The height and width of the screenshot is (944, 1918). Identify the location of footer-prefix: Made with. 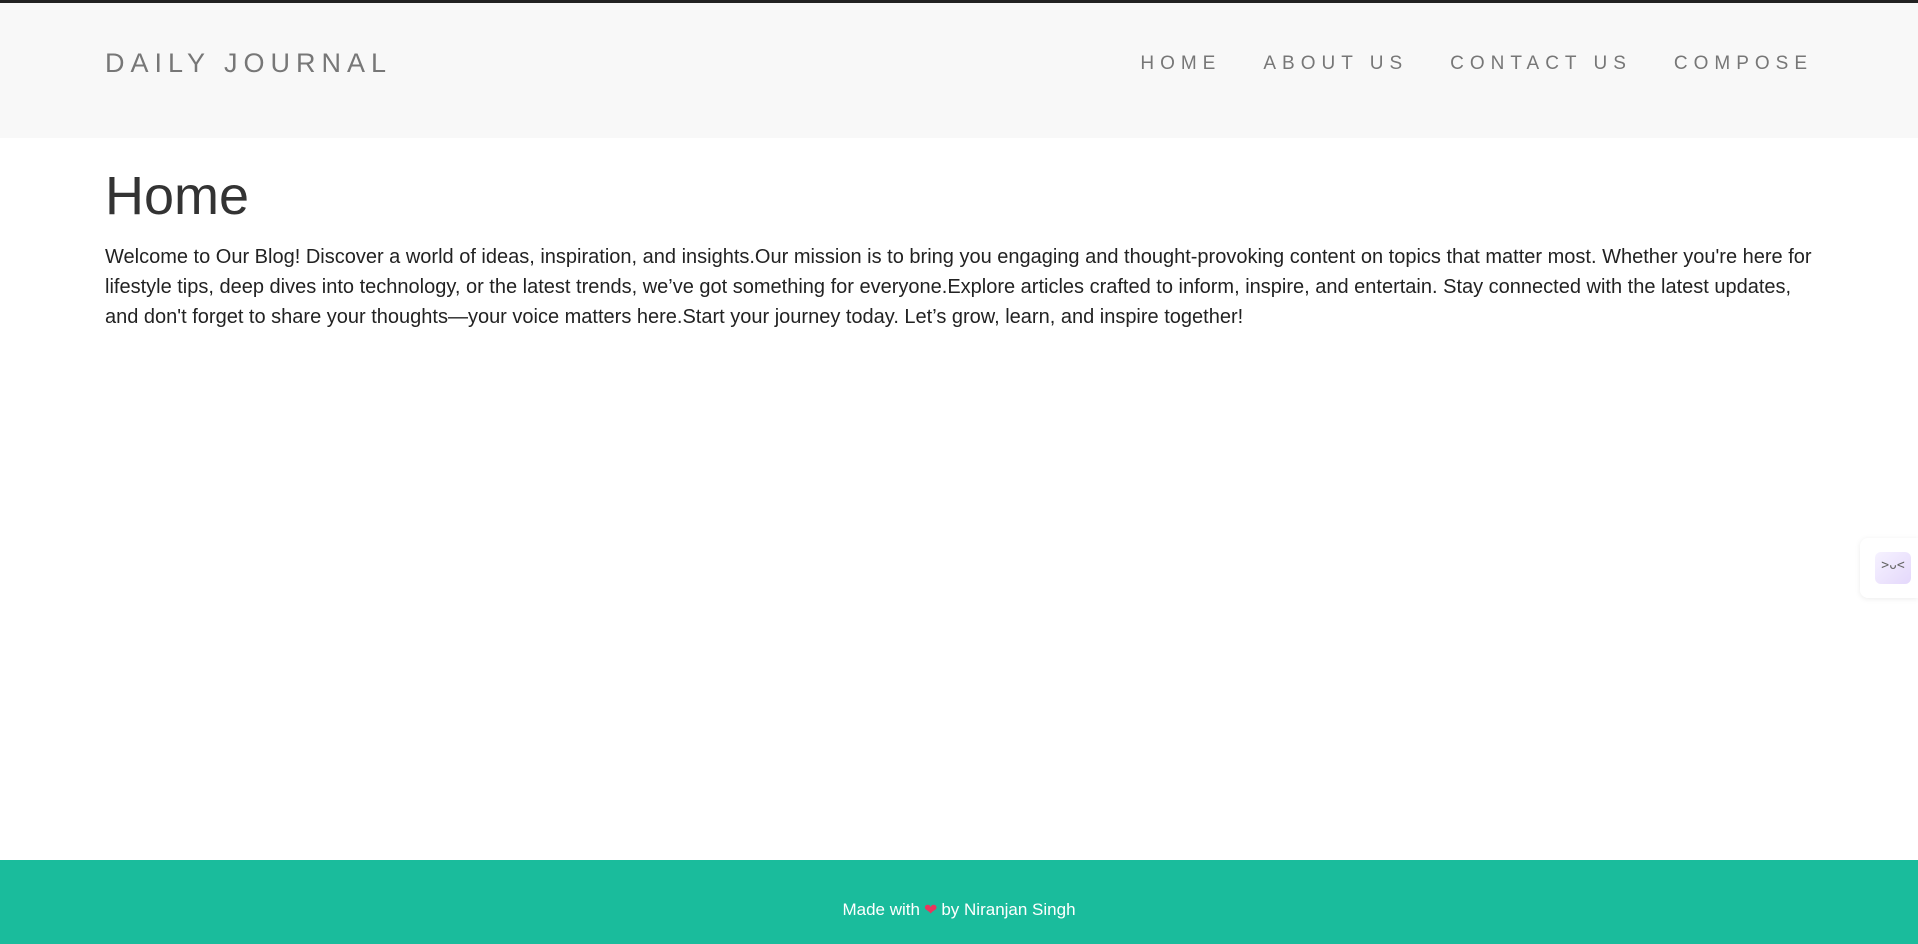
(881, 909).